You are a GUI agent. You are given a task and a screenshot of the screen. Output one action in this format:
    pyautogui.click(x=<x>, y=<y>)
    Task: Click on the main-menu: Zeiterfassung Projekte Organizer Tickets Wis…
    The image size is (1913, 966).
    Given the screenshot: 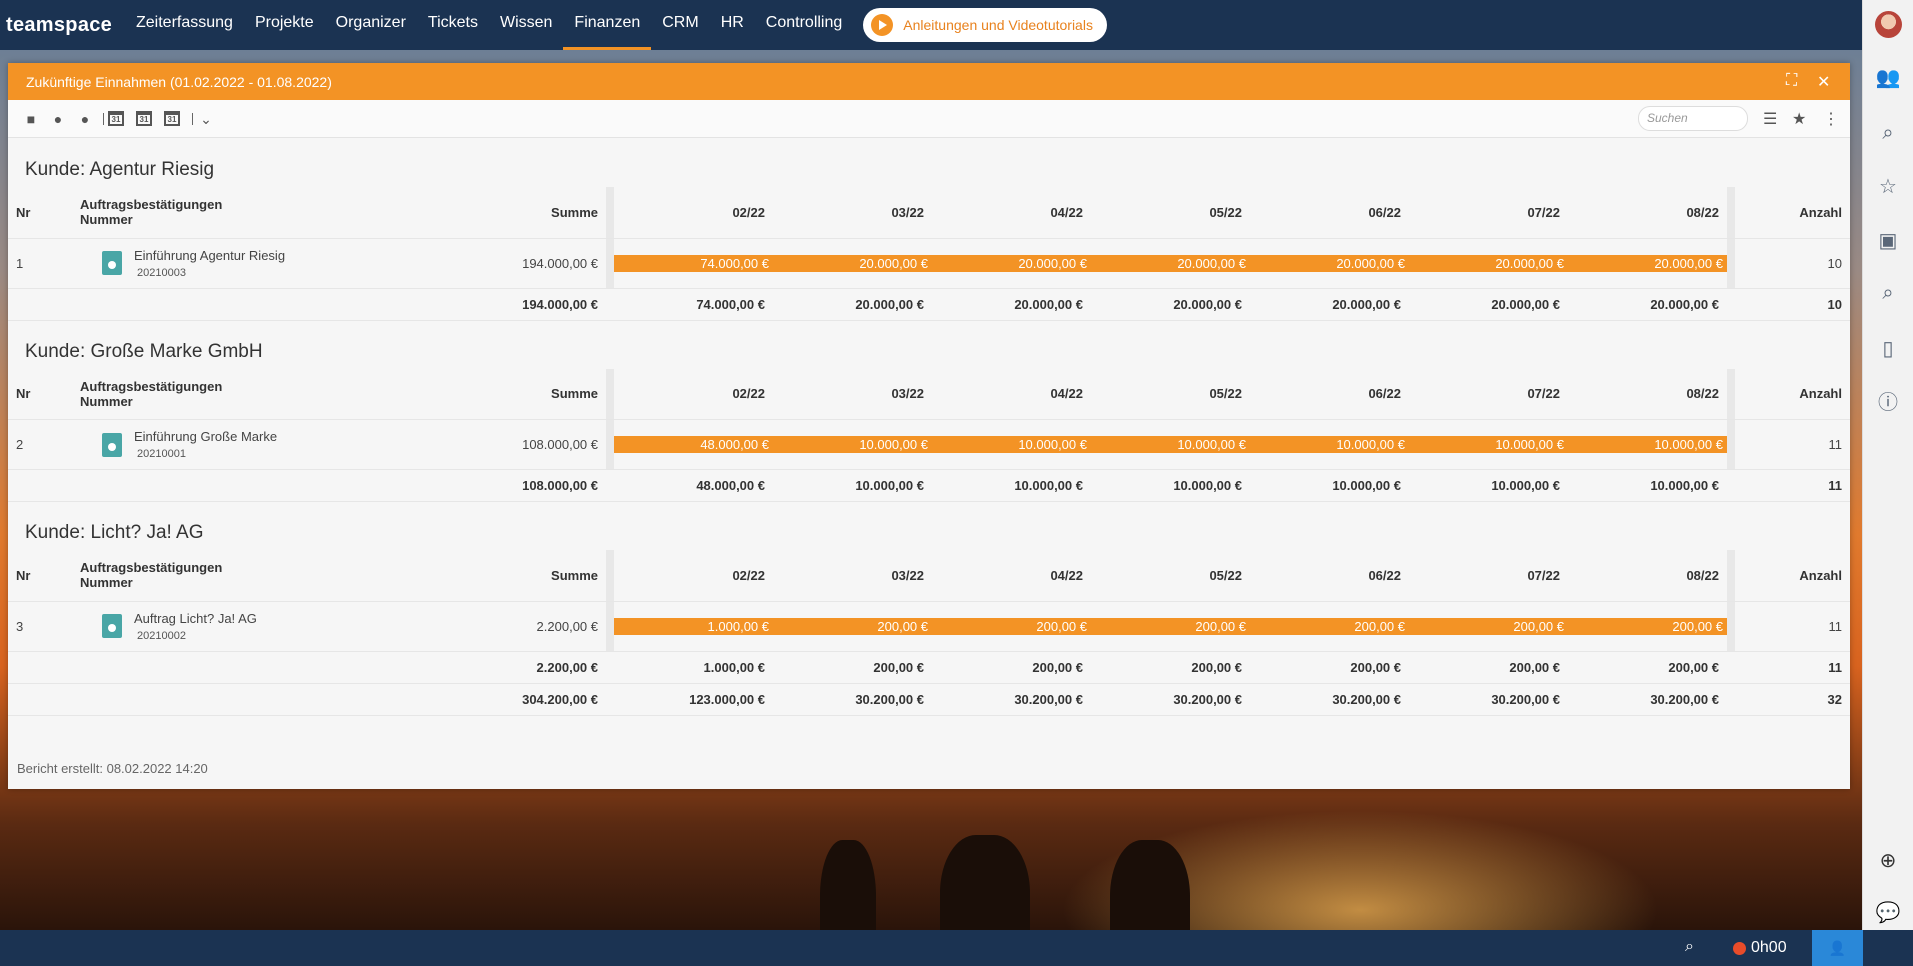 What is the action you would take?
    pyautogui.click(x=489, y=25)
    